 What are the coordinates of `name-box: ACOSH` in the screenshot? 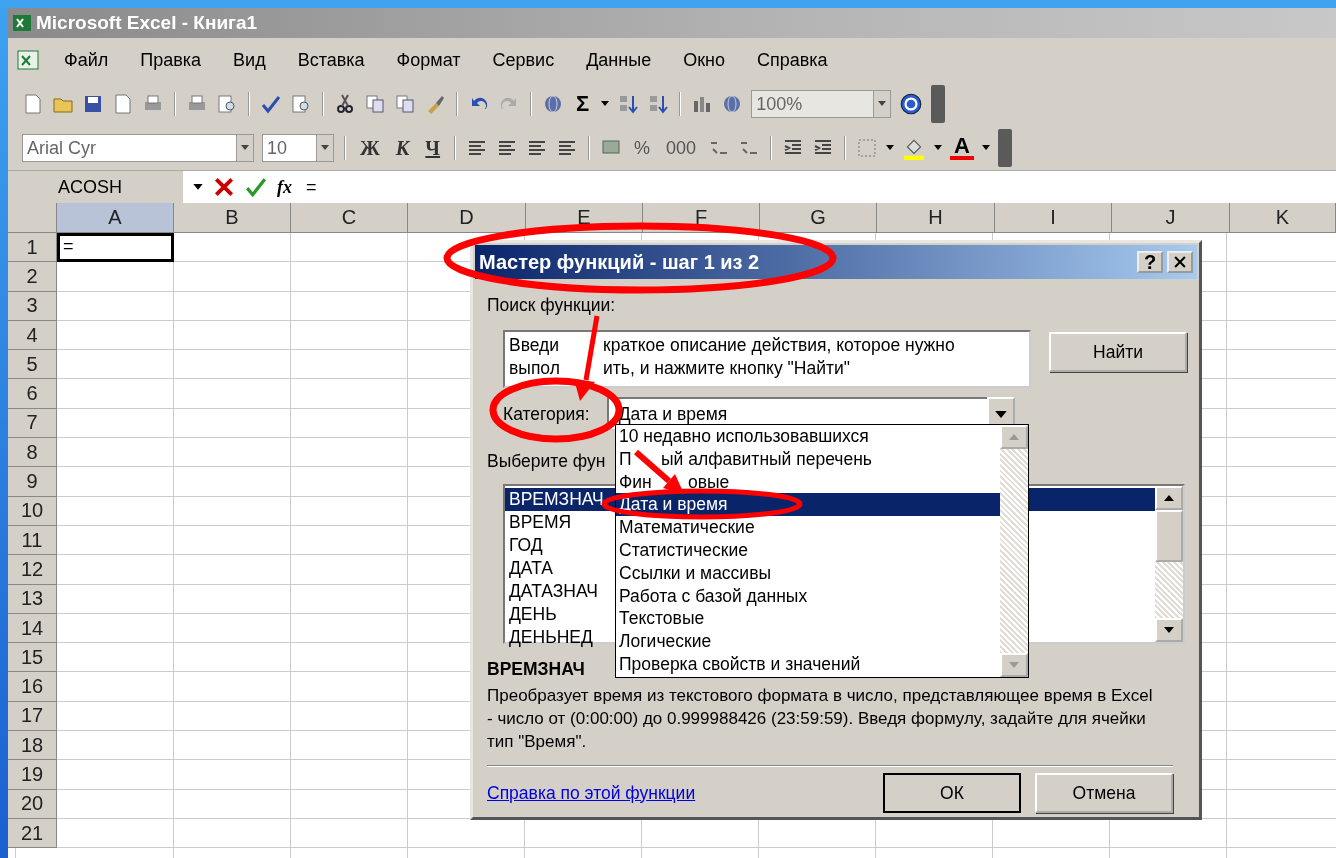 It's located at (95, 187).